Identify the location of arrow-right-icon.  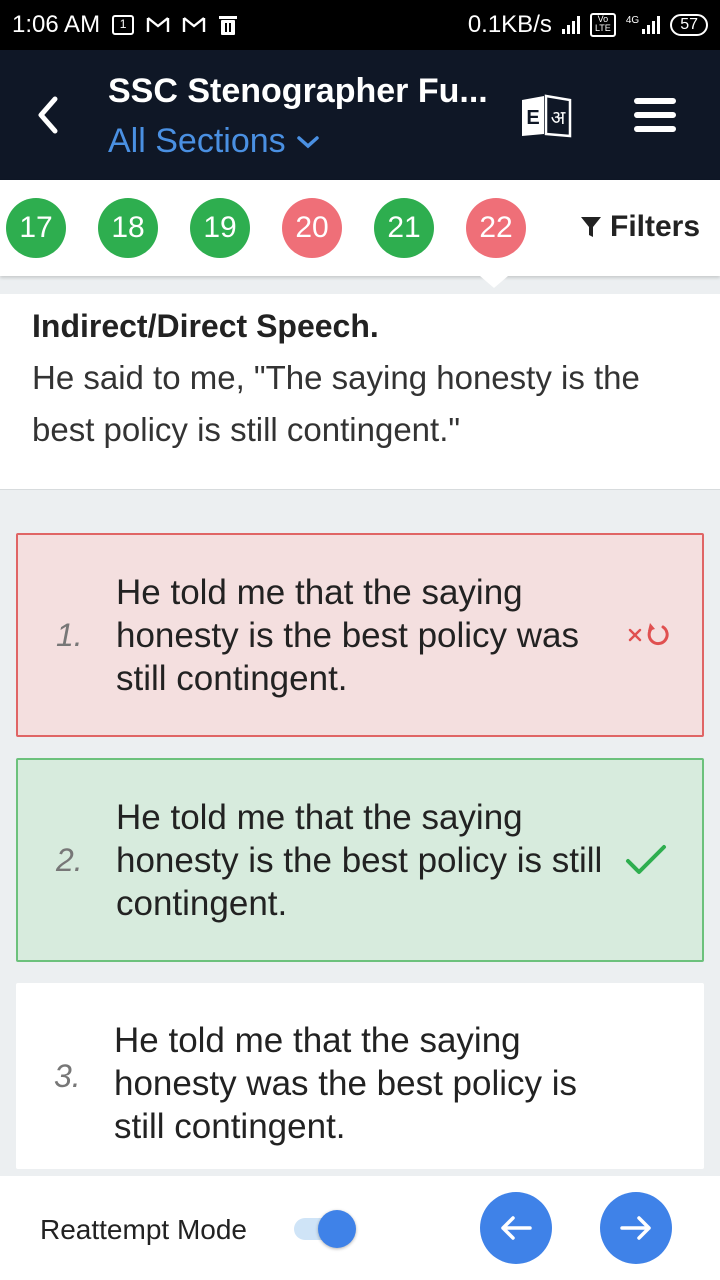
(635, 1228).